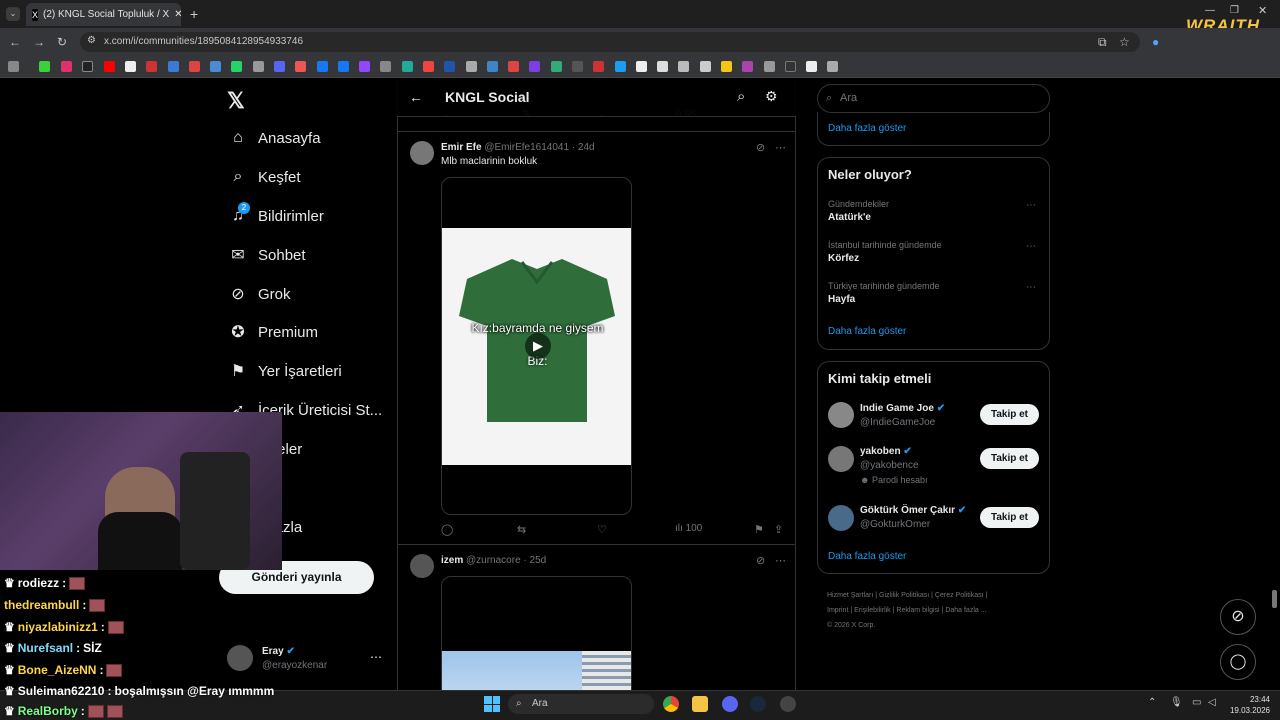  I want to click on grok-float-icon: ⊘, so click(1238, 617).